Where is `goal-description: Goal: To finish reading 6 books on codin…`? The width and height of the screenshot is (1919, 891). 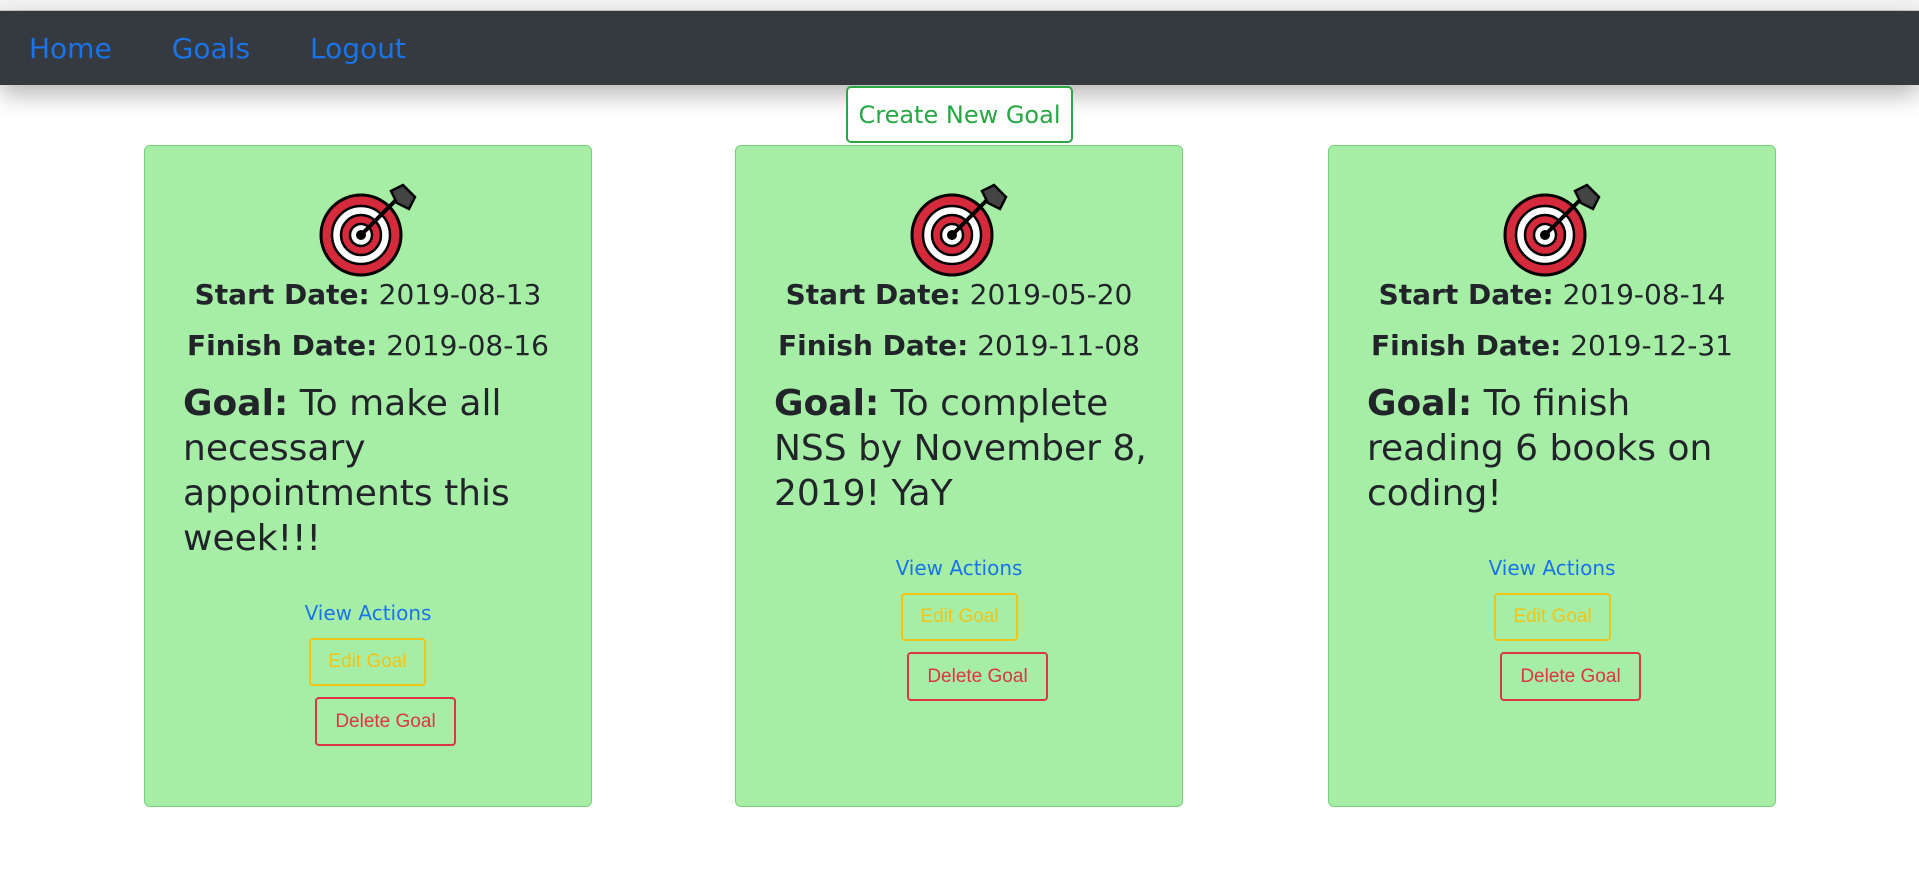 goal-description: Goal: To finish reading 6 books on codin… is located at coordinates (1540, 448).